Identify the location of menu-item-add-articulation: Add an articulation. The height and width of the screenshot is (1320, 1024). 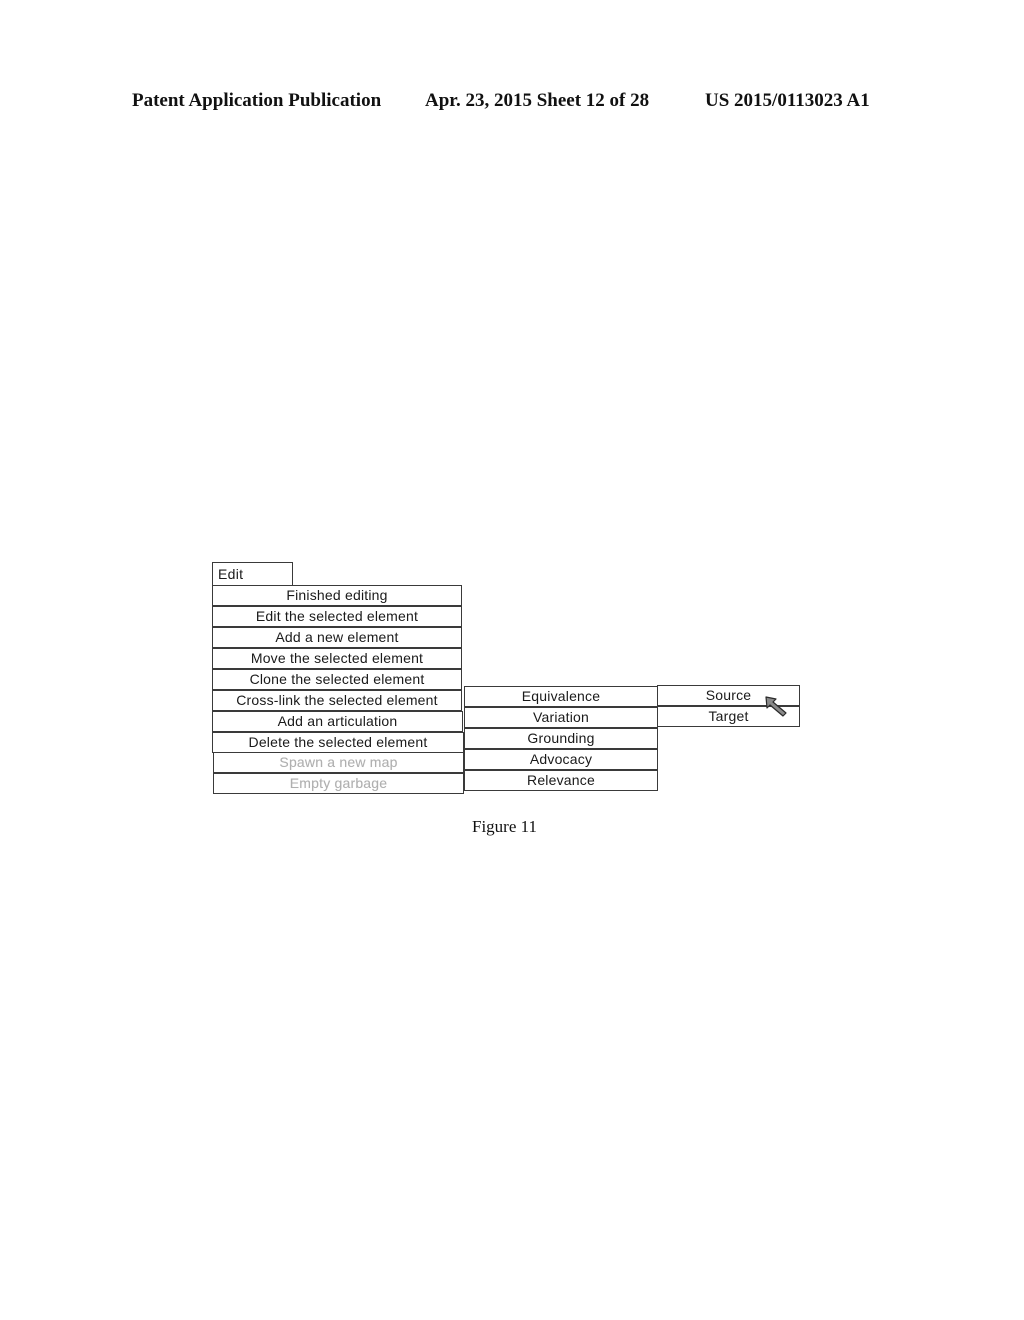
(337, 721).